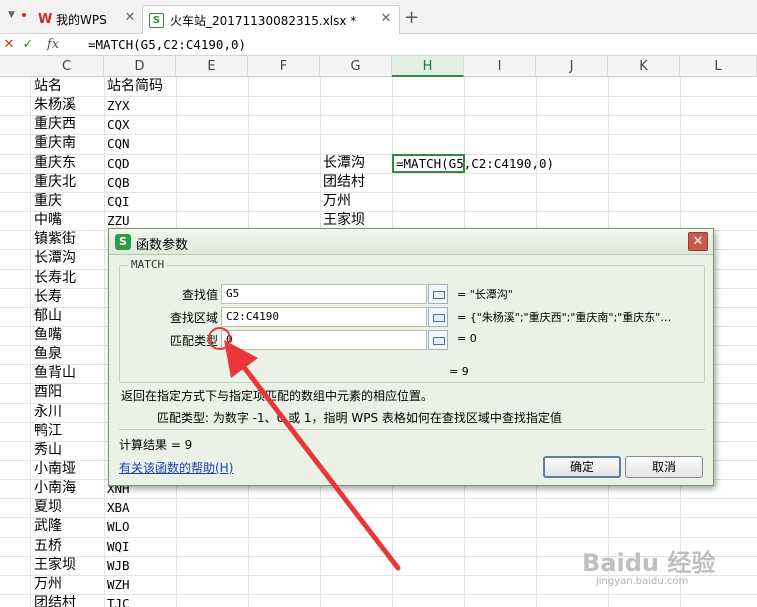 The height and width of the screenshot is (607, 757). What do you see at coordinates (649, 563) in the screenshot?
I see `baidu-watermark: Baidu 经验` at bounding box center [649, 563].